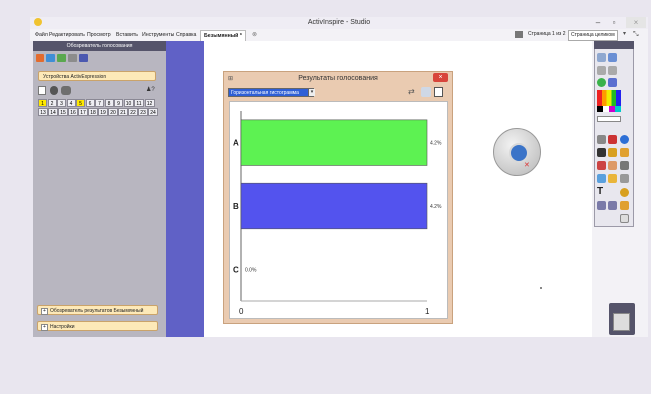  Describe the element at coordinates (231, 79) in the screenshot. I see `dialog-app-icon: ⊞` at that location.